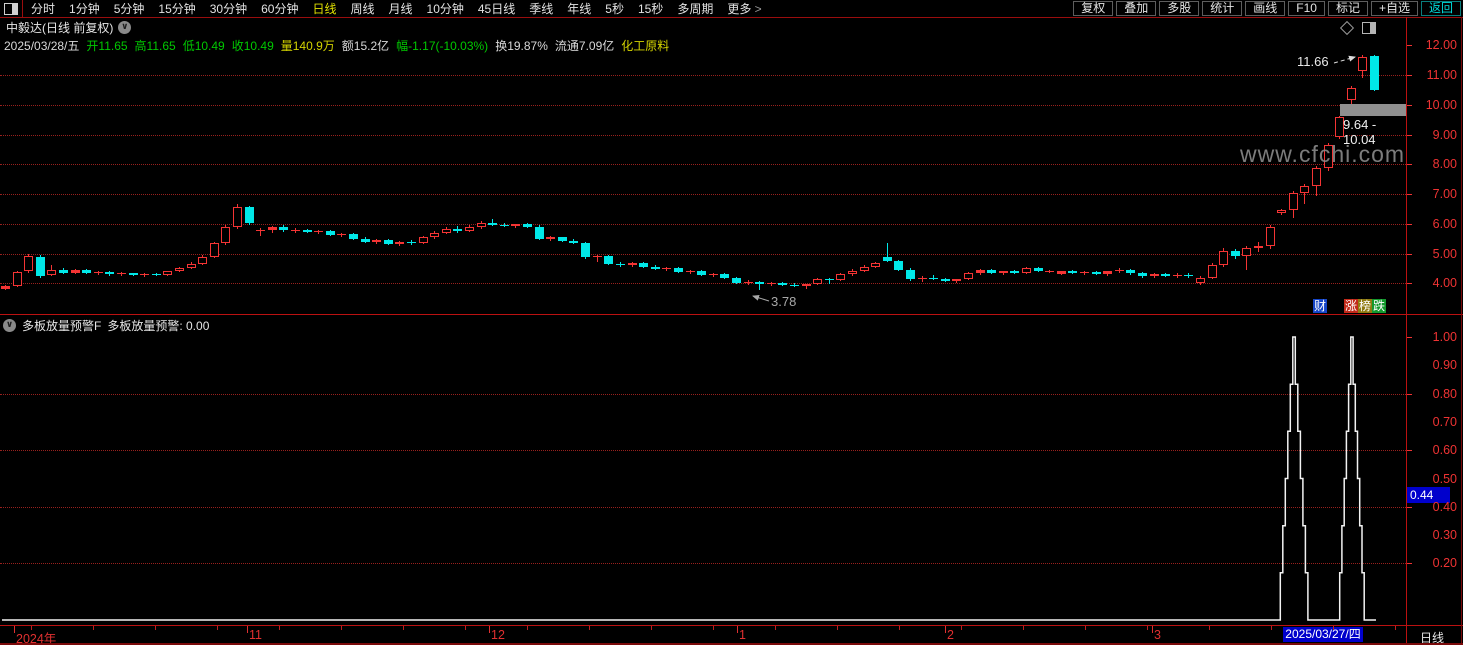 The image size is (1463, 645). I want to click on toolbar-separator, so click(22, 8).